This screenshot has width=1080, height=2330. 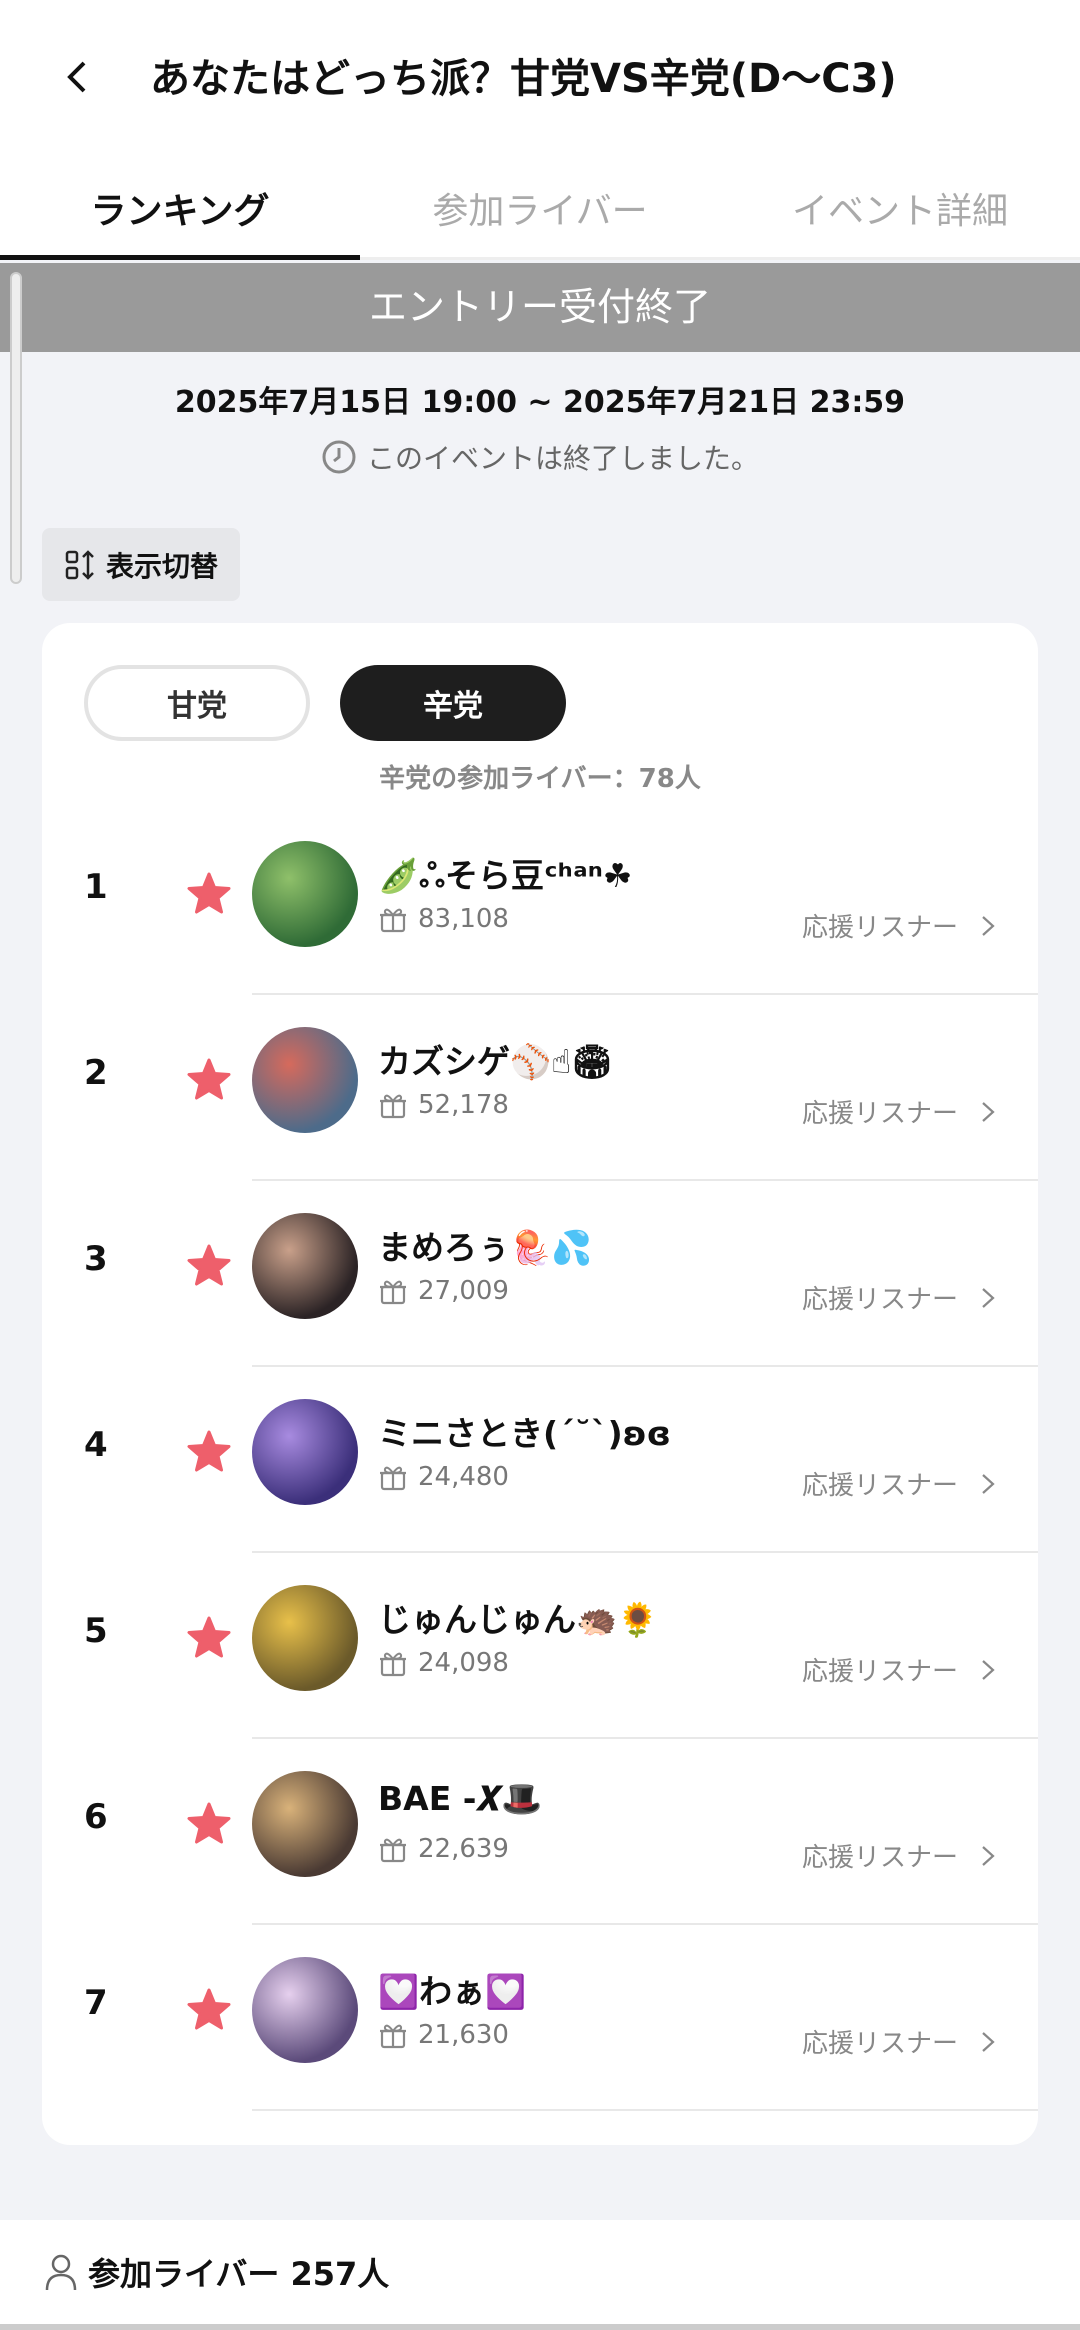 I want to click on points: 24,480, so click(x=443, y=1477).